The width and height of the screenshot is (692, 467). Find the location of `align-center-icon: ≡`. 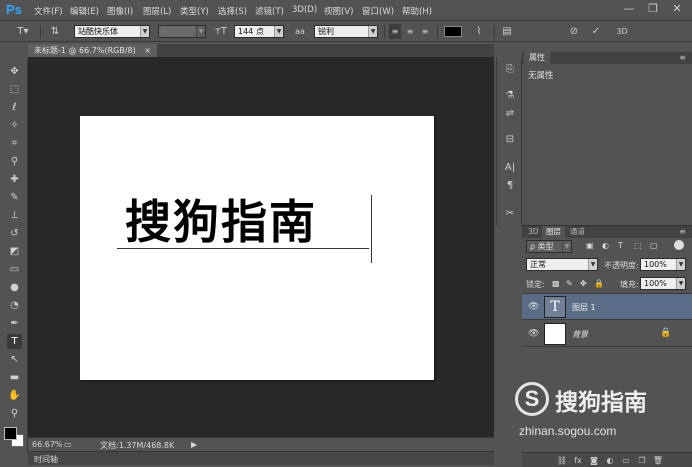

align-center-icon: ≡ is located at coordinates (410, 31).